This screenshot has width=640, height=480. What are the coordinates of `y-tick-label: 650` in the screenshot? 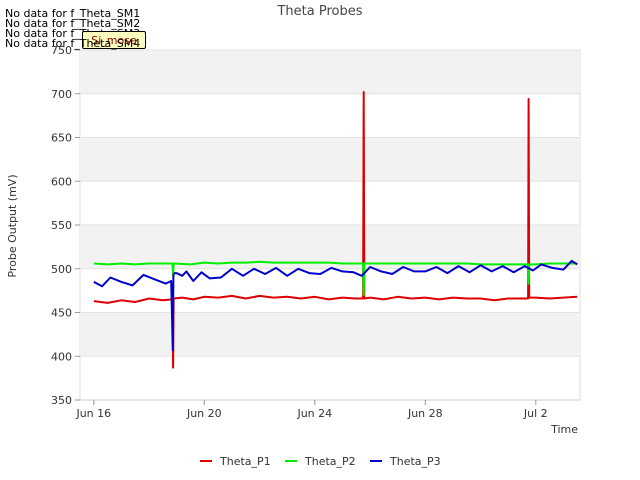 It's located at (61, 138).